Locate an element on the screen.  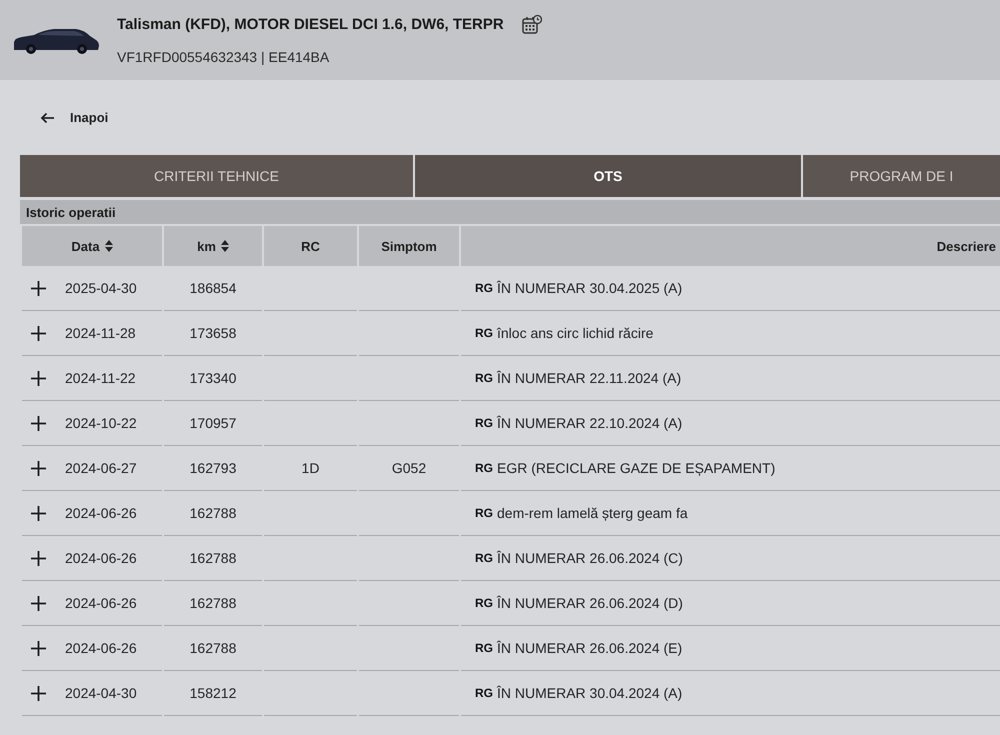
vehicle-subtitle: VF1RFD00554632343 | EE414BA is located at coordinates (223, 57).